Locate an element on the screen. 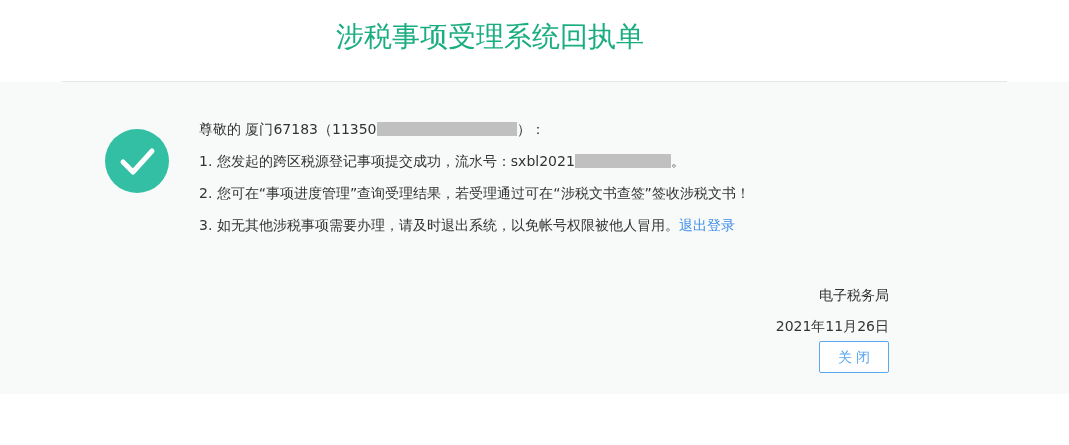 This screenshot has width=1069, height=445. greeting-text: ）： is located at coordinates (530, 129).